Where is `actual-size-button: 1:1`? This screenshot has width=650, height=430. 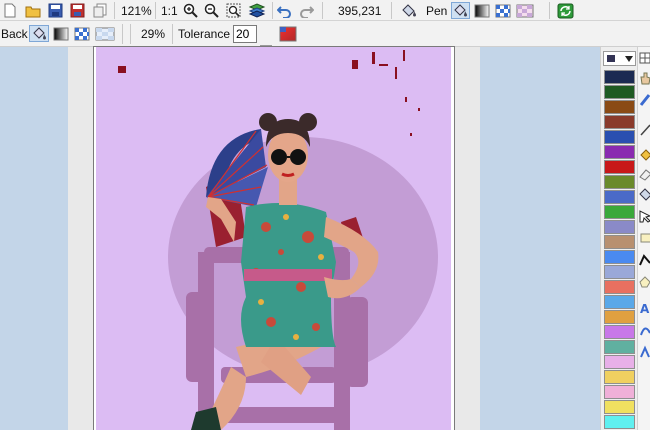
actual-size-button: 1:1 is located at coordinates (169, 11).